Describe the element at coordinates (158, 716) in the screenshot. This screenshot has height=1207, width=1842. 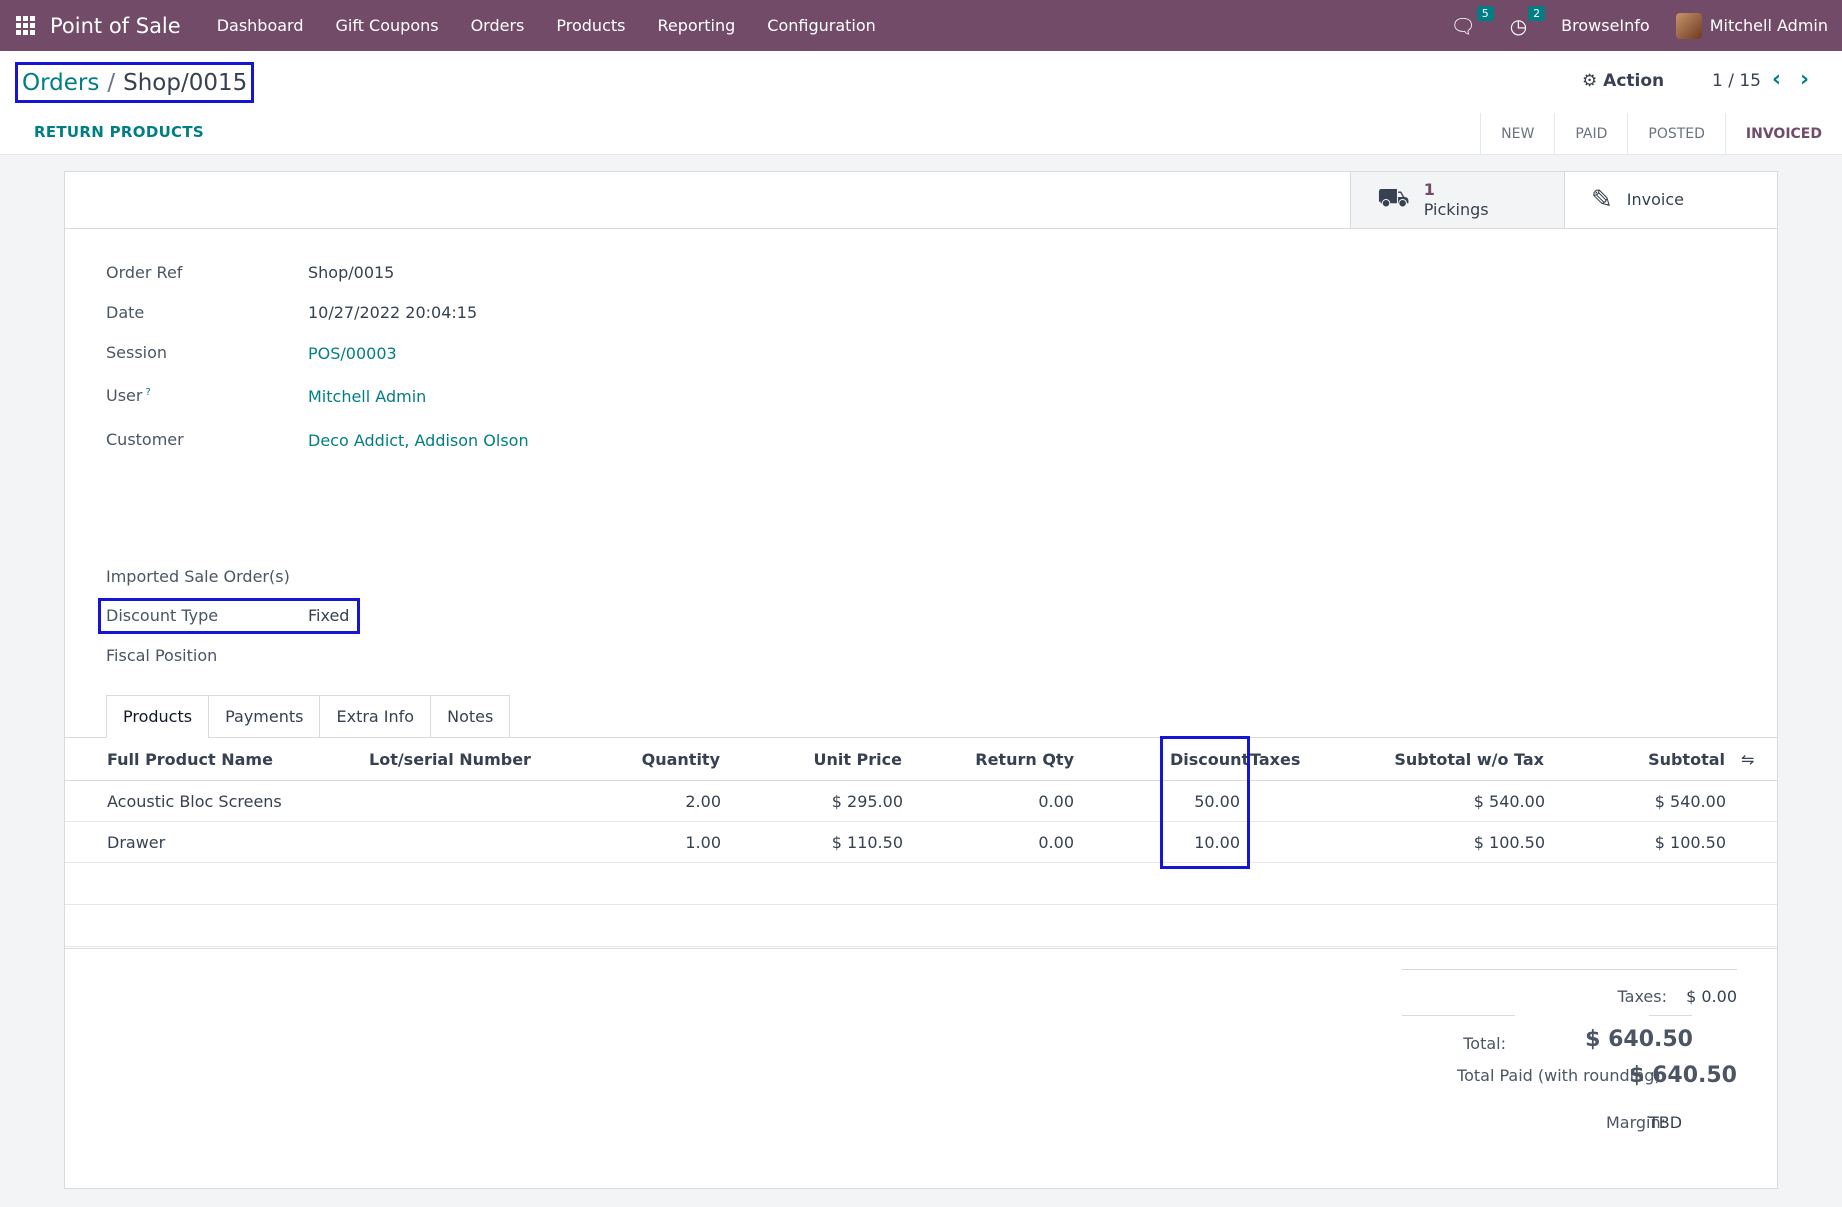
I see `tab-products: Products` at that location.